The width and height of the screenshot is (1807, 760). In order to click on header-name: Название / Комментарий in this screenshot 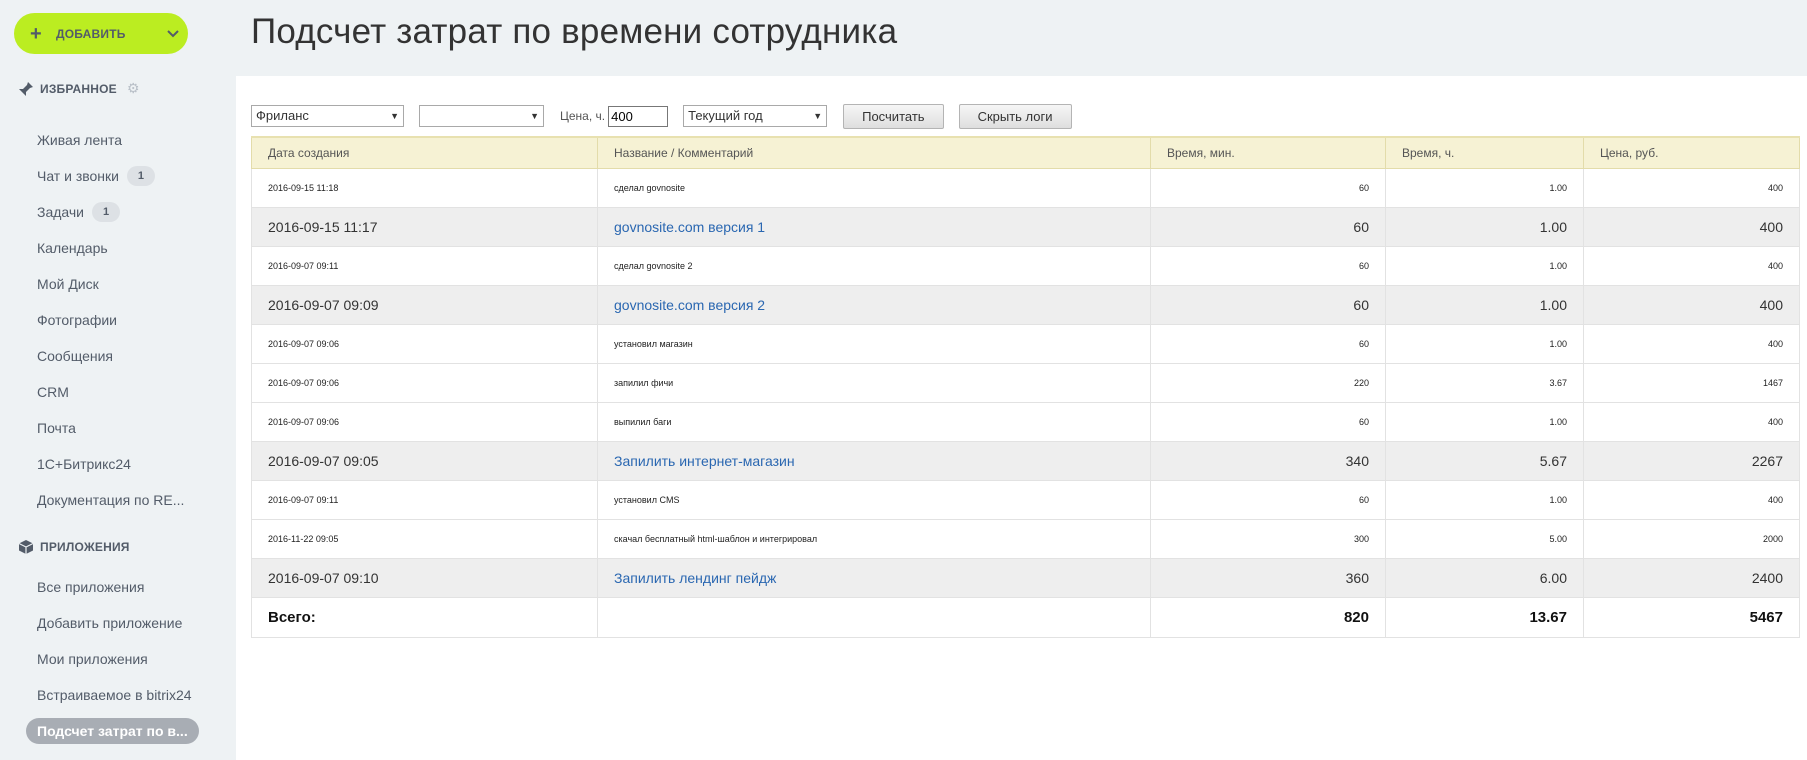, I will do `click(874, 152)`.